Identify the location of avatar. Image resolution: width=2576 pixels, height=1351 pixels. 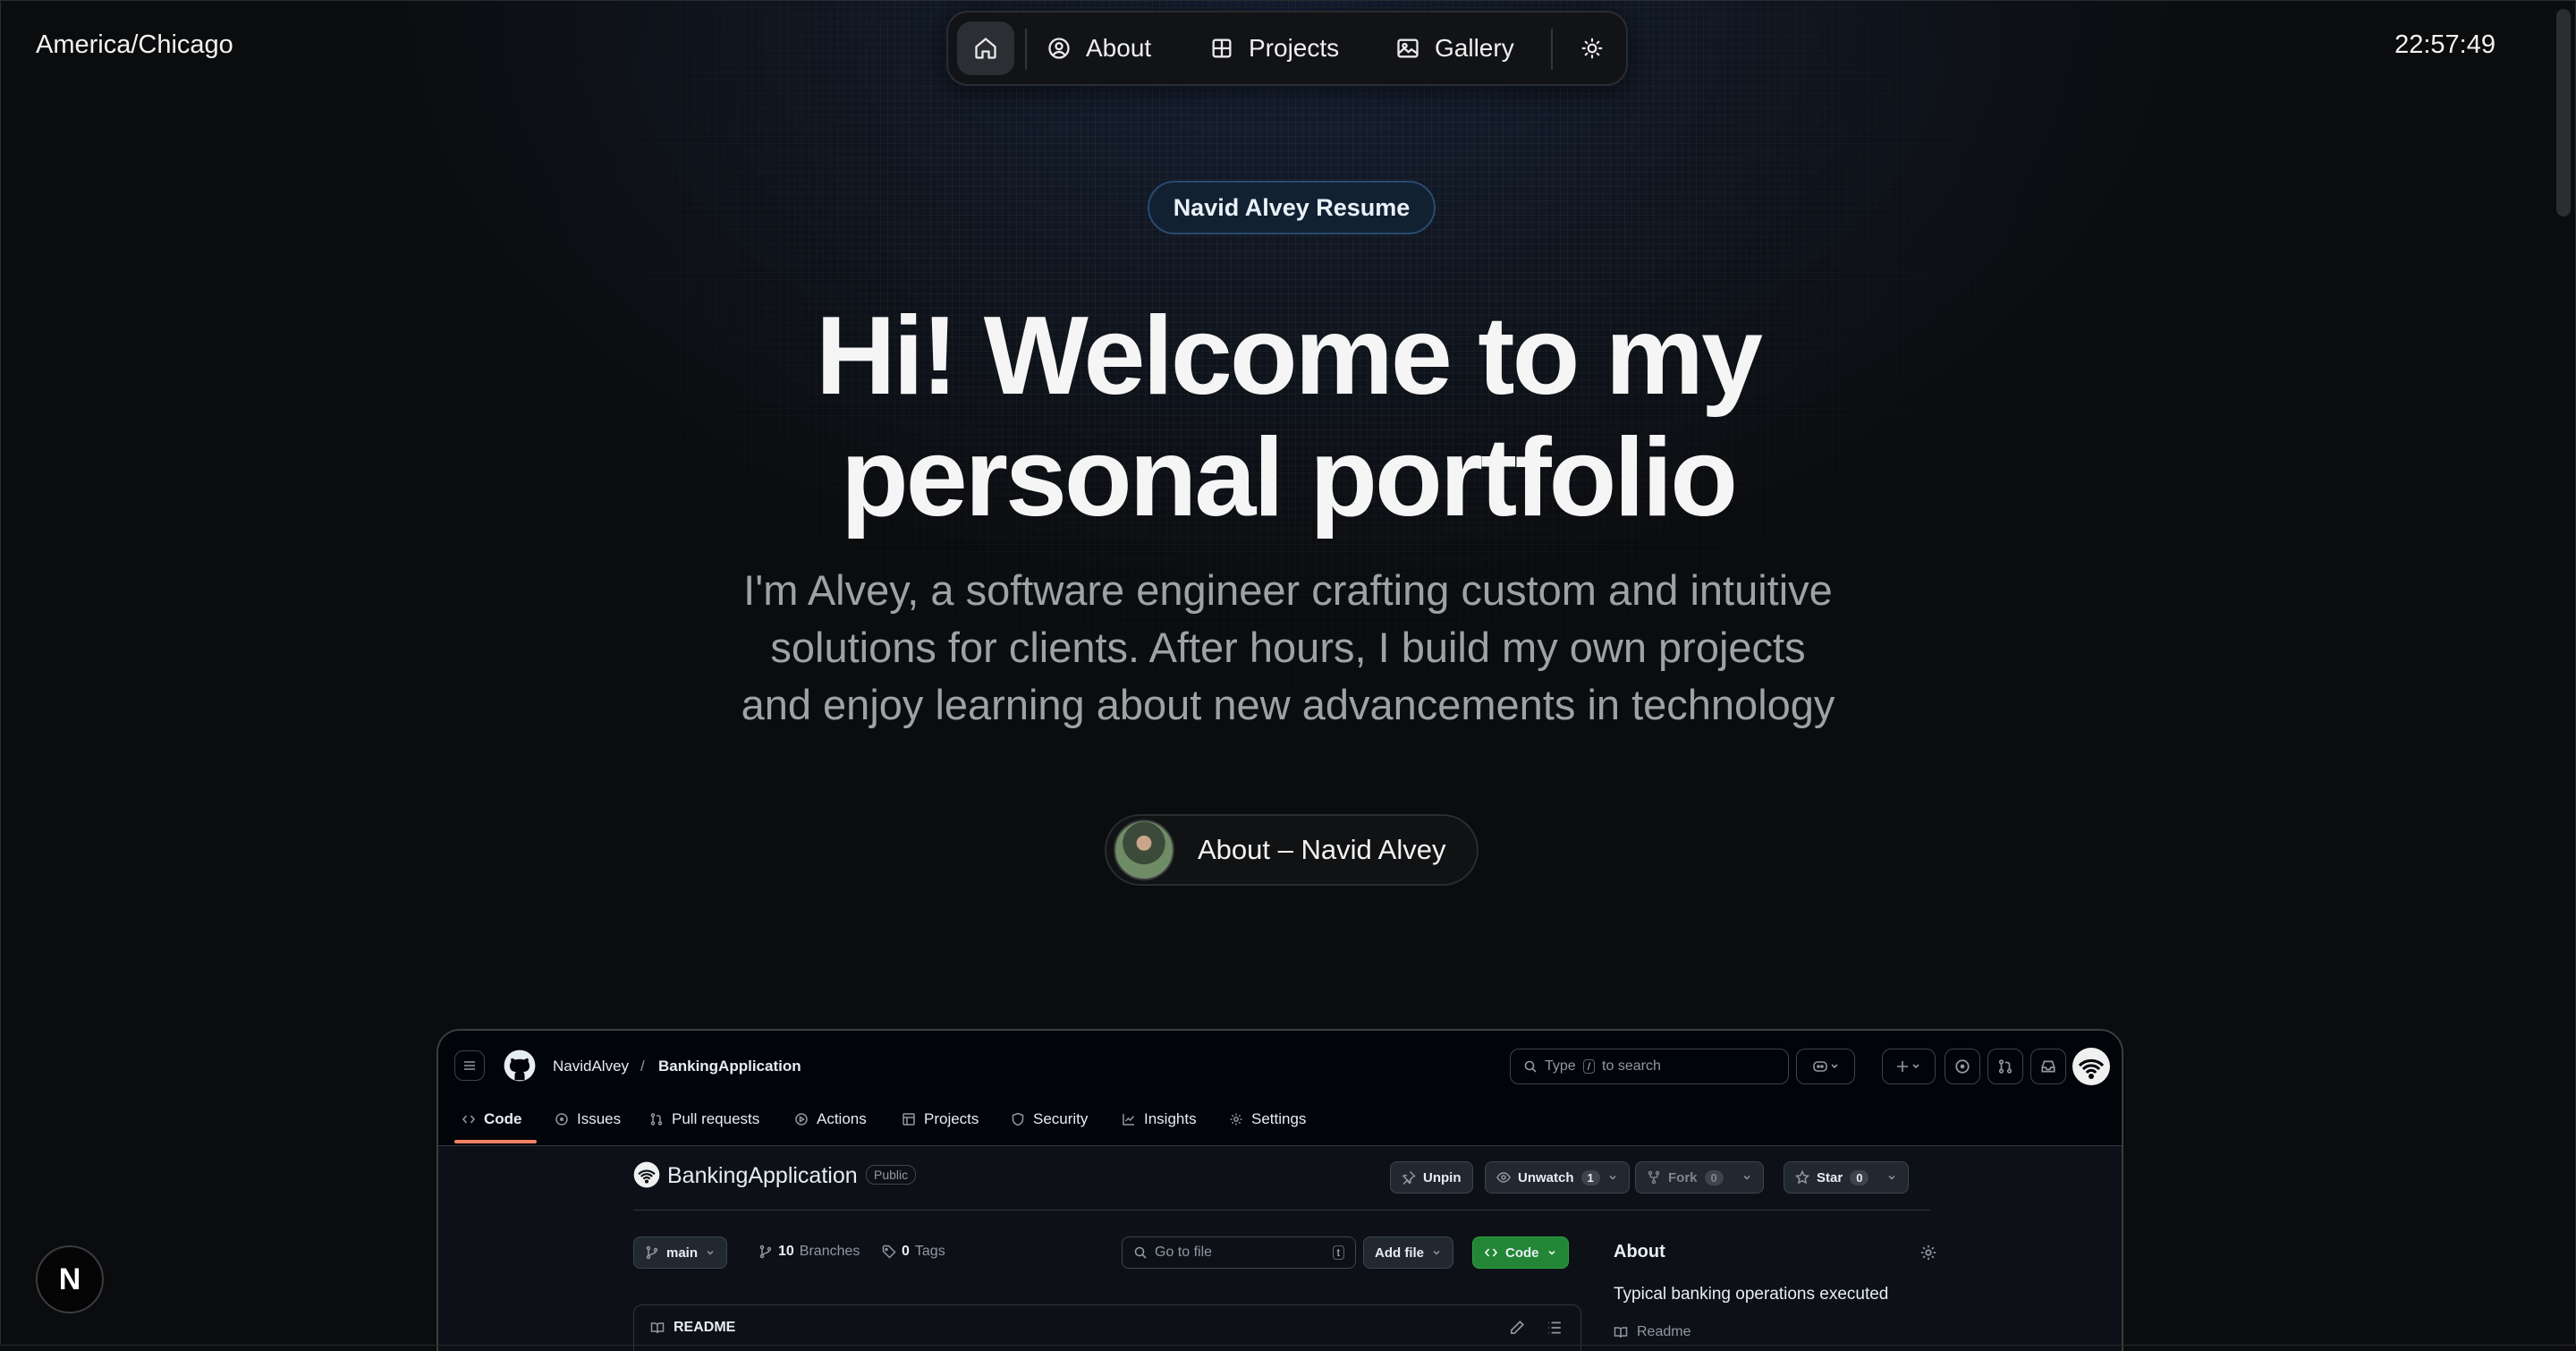
(1144, 850).